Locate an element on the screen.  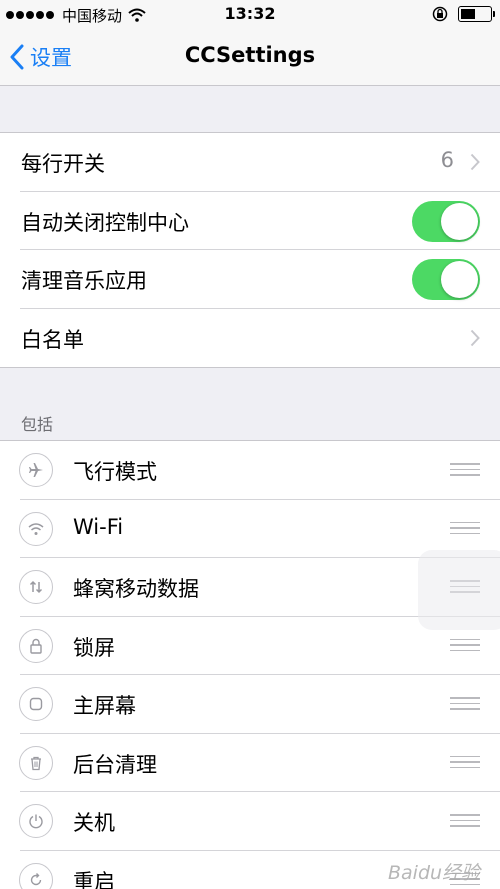
wifi-icon is located at coordinates (36, 528).